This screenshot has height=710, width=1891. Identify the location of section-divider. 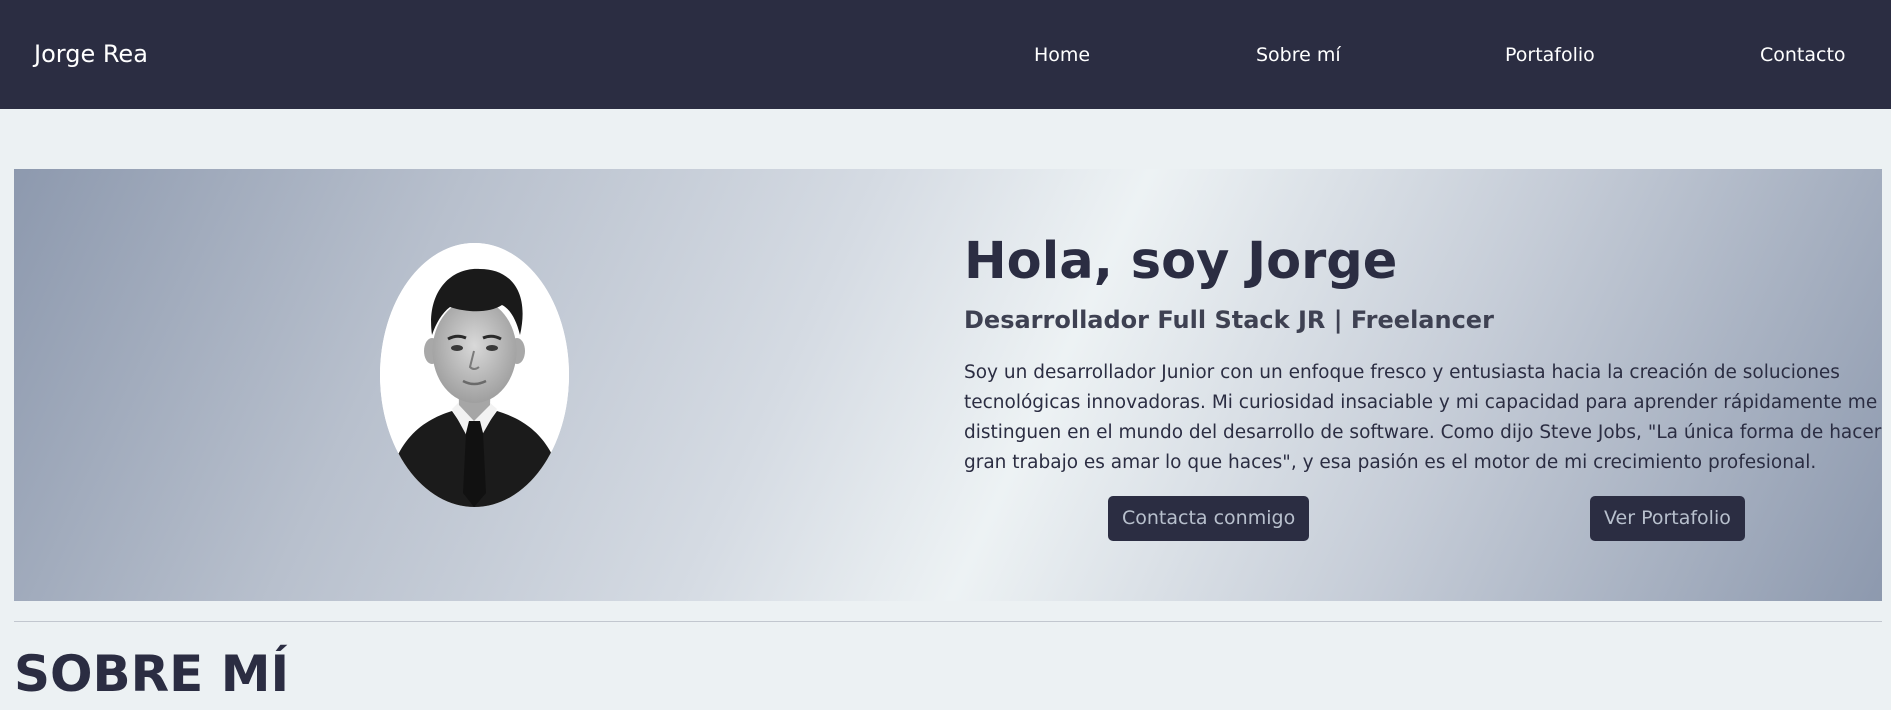
(948, 621).